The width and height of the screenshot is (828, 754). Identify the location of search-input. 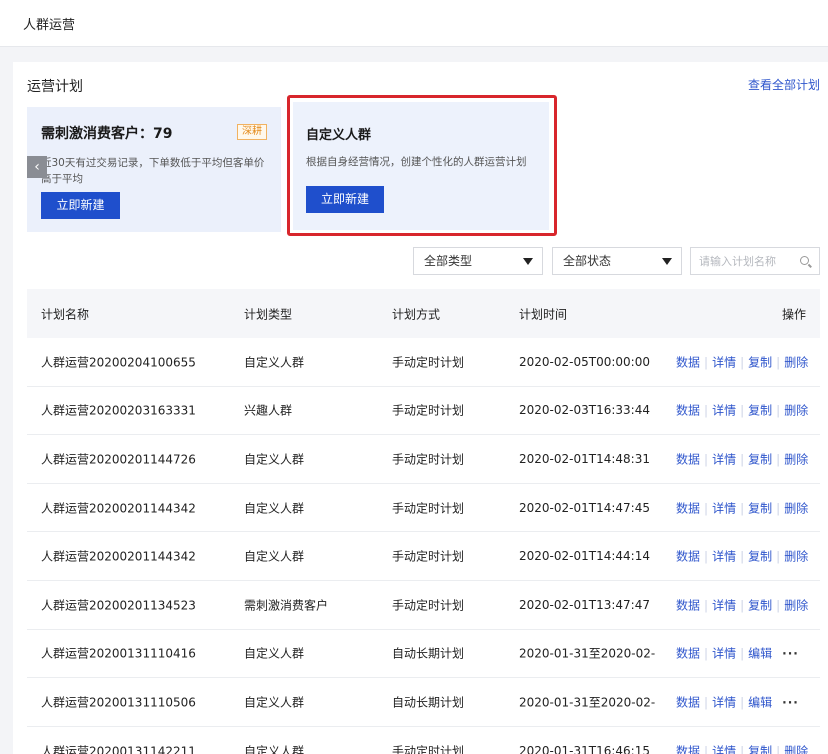
(741, 261).